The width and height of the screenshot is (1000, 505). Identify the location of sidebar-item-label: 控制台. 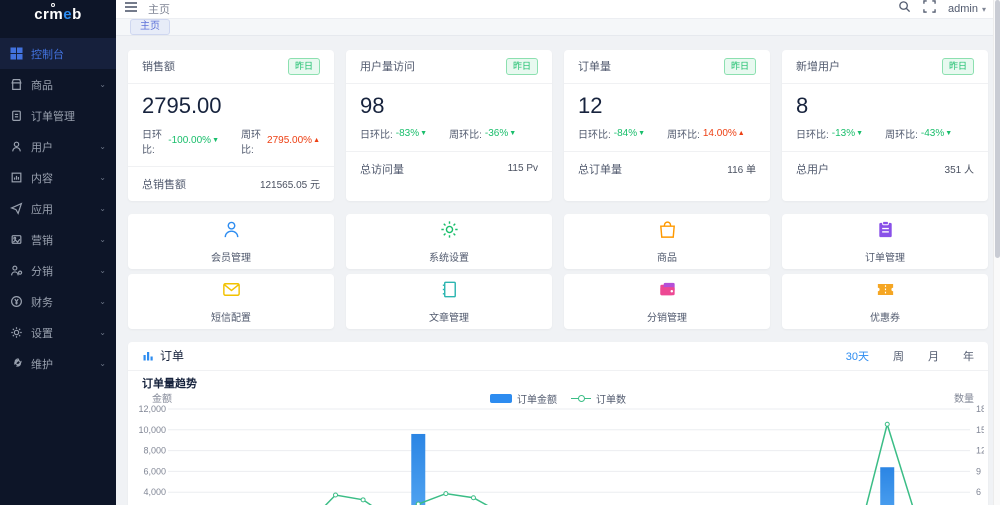
(47, 54).